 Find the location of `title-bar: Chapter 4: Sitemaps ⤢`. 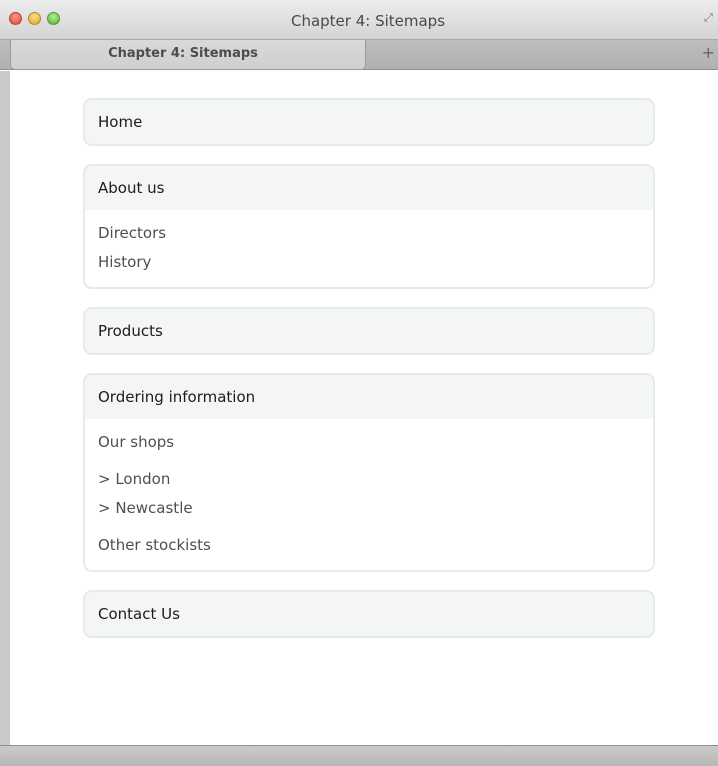

title-bar: Chapter 4: Sitemaps ⤢ is located at coordinates (359, 20).